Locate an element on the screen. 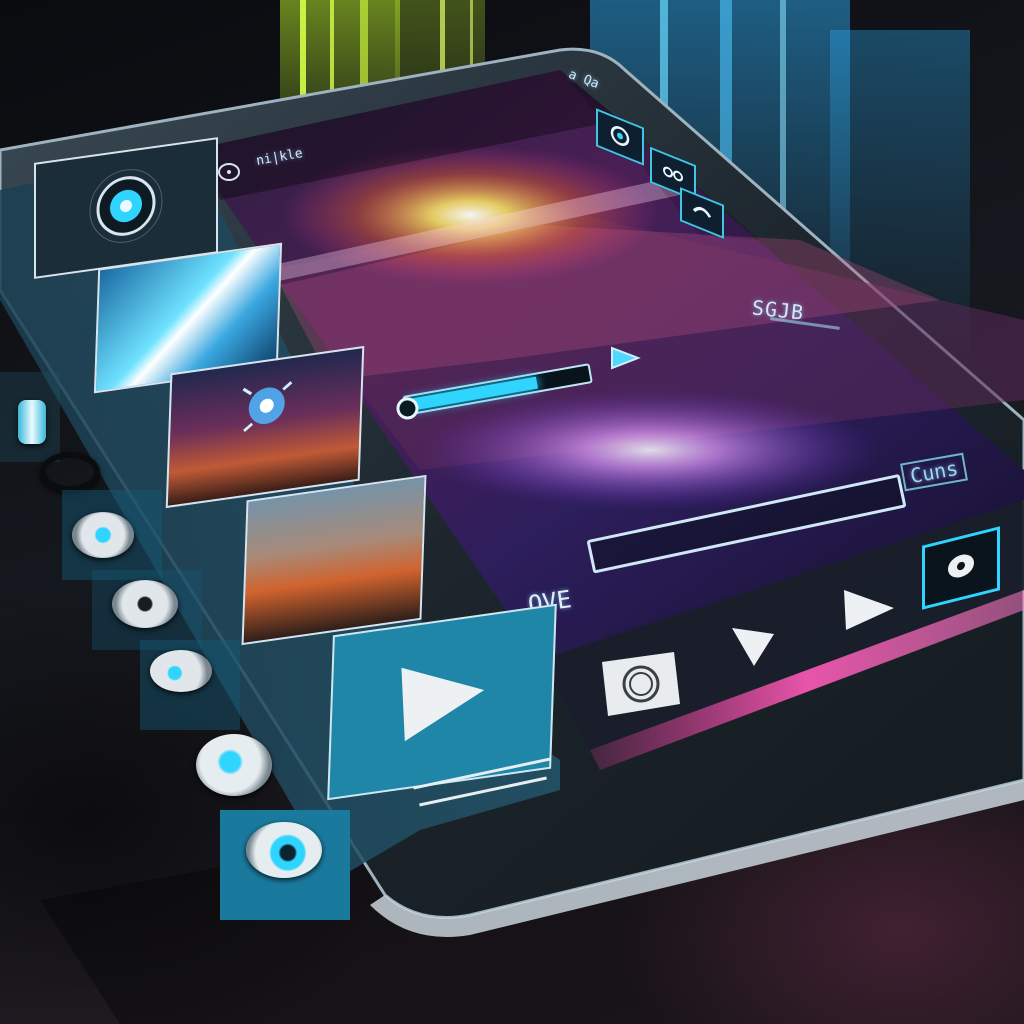 This screenshot has width=1024, height=1024. circle-record-icon is located at coordinates (620, 136).